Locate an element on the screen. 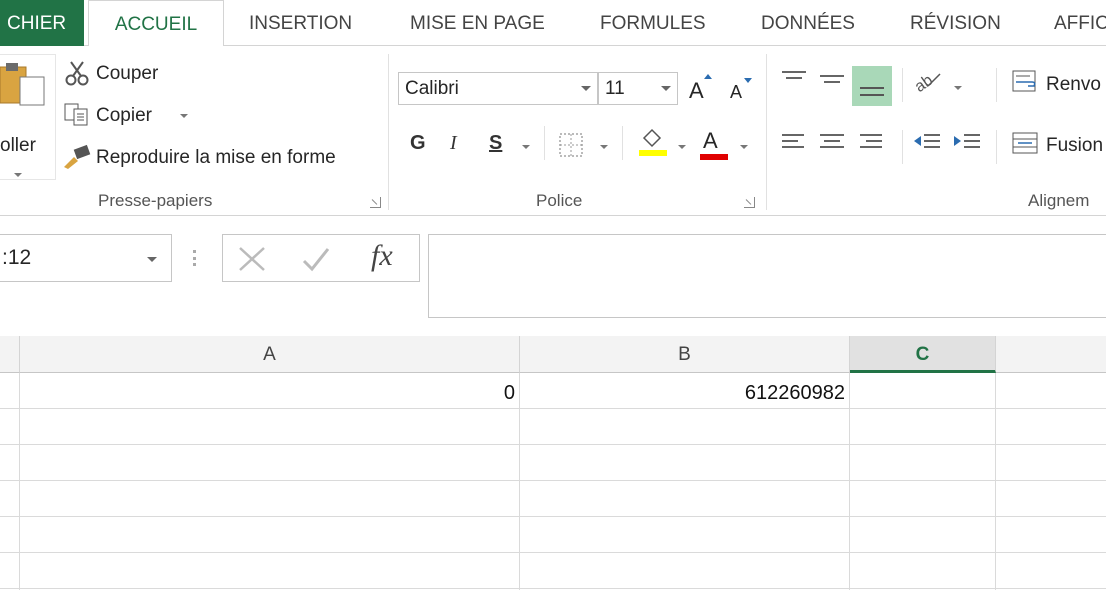 The width and height of the screenshot is (1106, 590). bold-button: G is located at coordinates (418, 143).